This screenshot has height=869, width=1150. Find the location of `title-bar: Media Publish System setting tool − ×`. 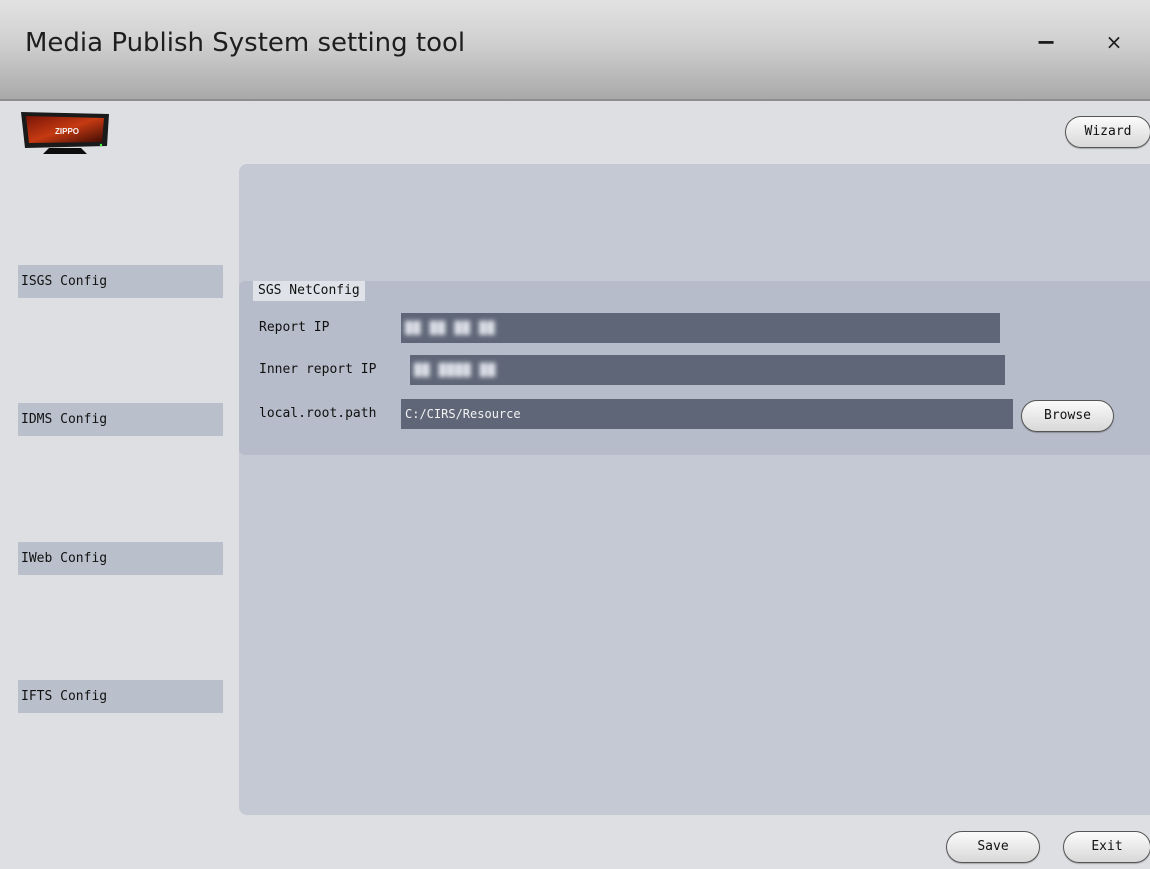

title-bar: Media Publish System setting tool − × is located at coordinates (575, 50).